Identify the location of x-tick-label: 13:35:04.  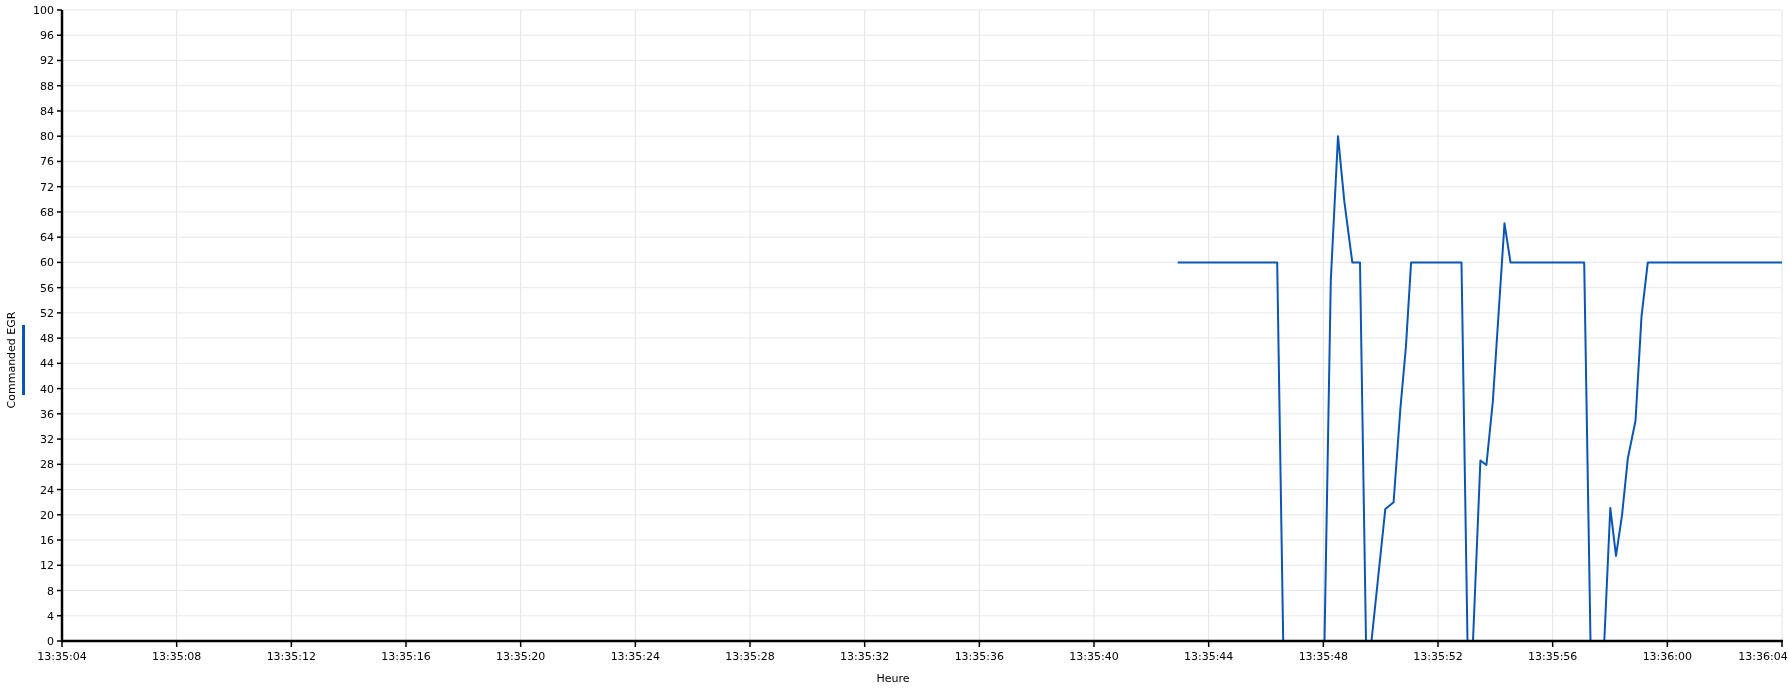
(62, 656).